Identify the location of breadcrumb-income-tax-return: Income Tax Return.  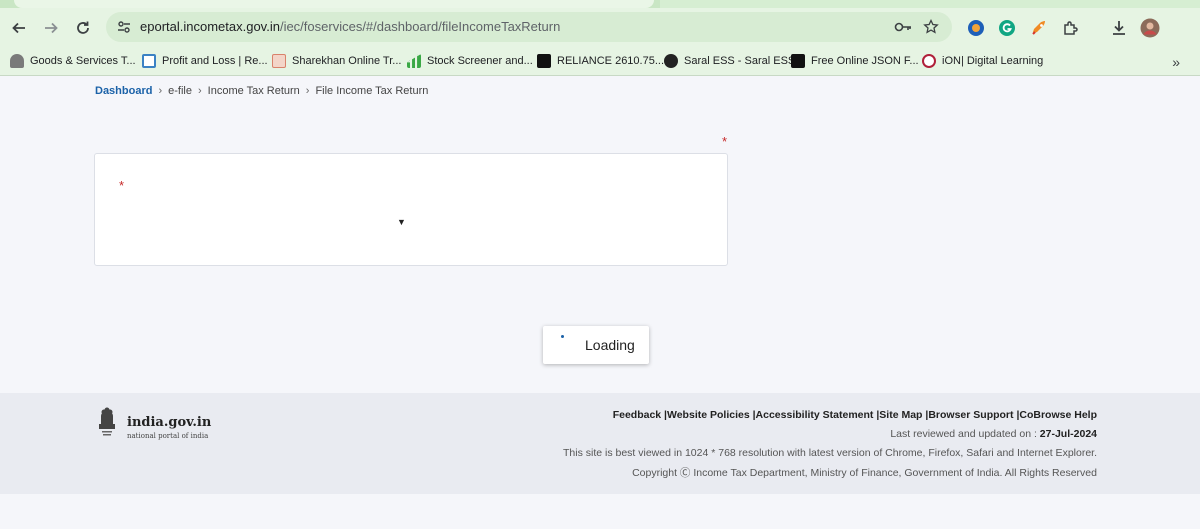
(254, 91).